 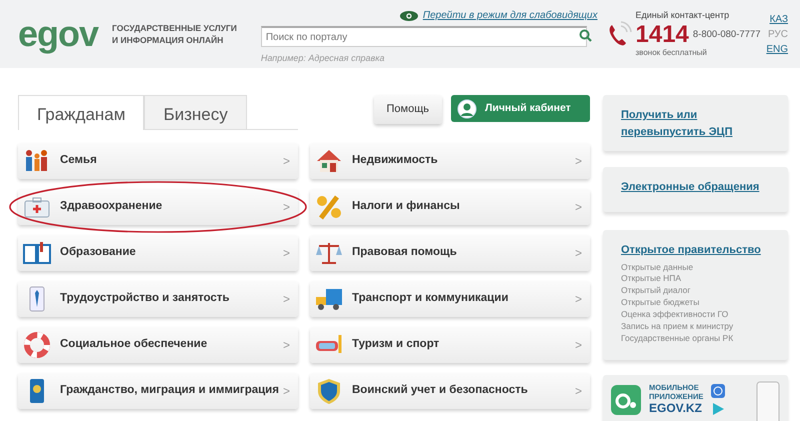 What do you see at coordinates (329, 207) in the screenshot?
I see `percent-icon` at bounding box center [329, 207].